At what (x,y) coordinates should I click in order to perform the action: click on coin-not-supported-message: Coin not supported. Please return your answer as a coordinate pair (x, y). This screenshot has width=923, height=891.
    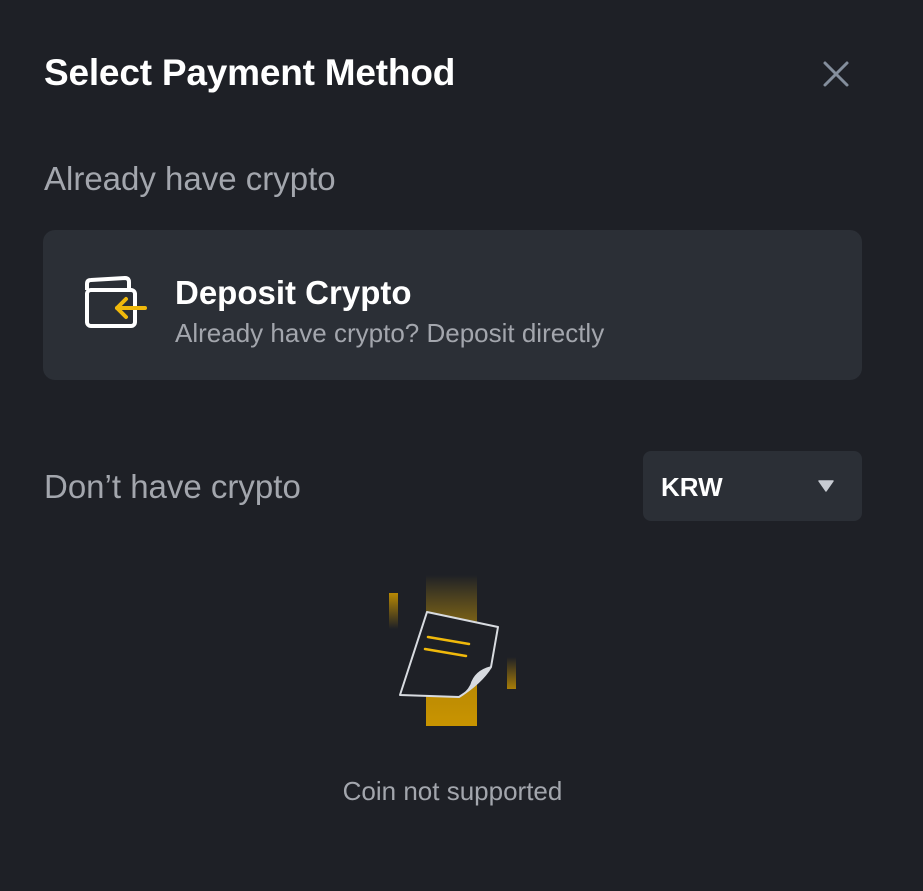
    Looking at the image, I should click on (452, 791).